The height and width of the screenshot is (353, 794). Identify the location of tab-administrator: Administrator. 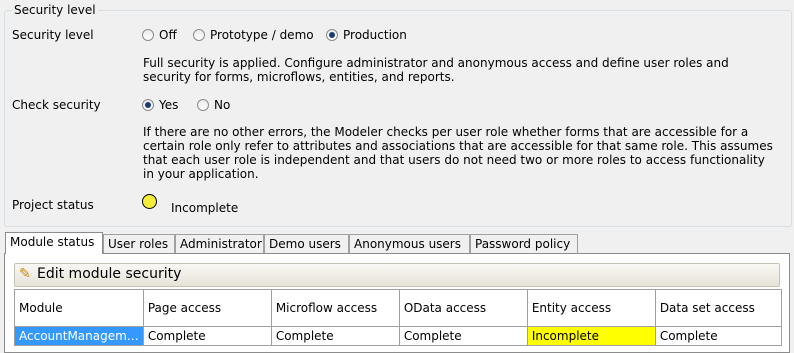
(219, 243).